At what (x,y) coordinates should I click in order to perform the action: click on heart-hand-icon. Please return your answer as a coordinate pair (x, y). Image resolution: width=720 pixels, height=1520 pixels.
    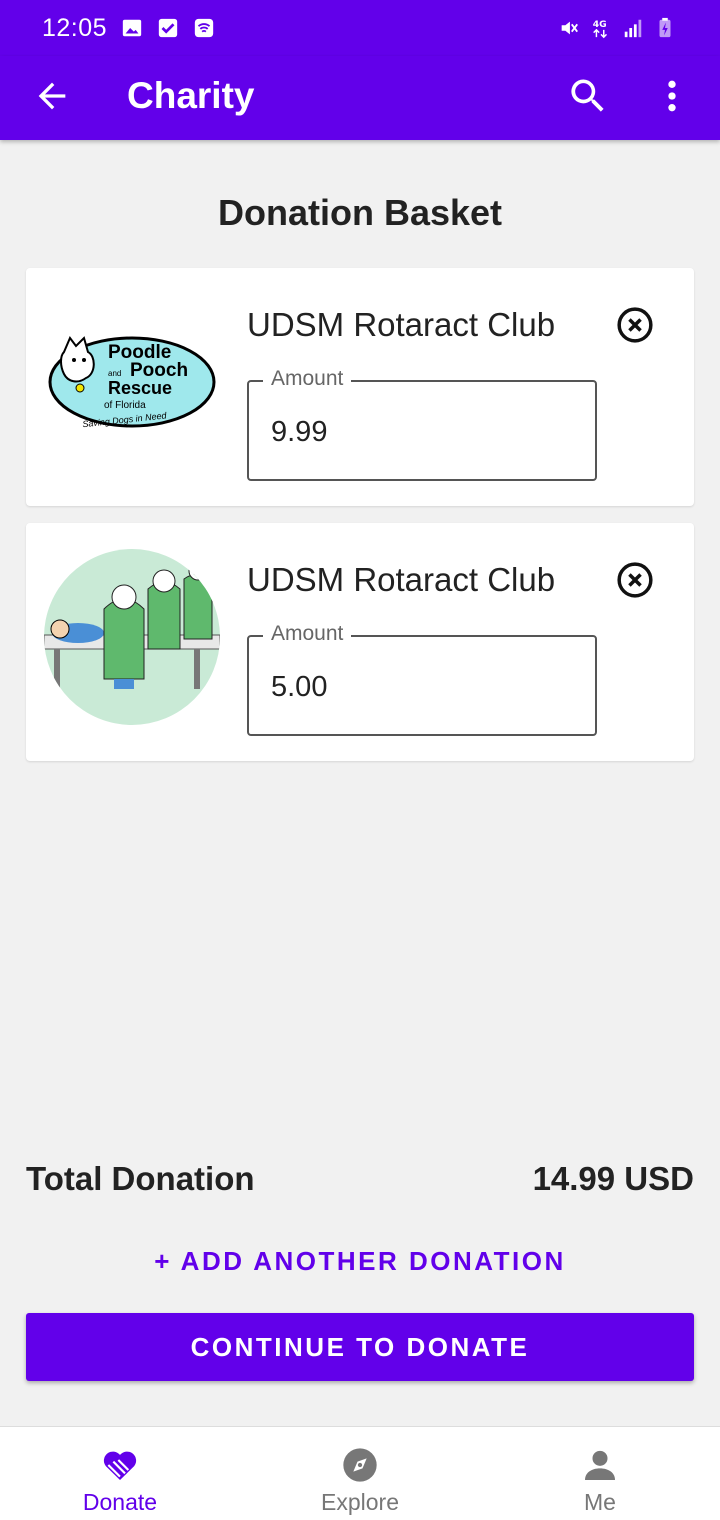
    Looking at the image, I should click on (120, 1465).